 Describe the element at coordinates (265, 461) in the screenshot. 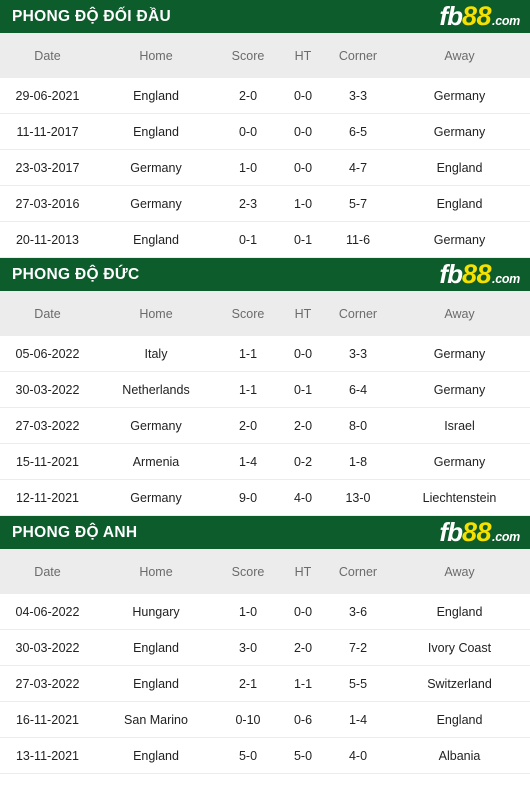

I see `table-row: 15-11-2021 Armenia 1-4 0-2 1-8 Germany` at that location.